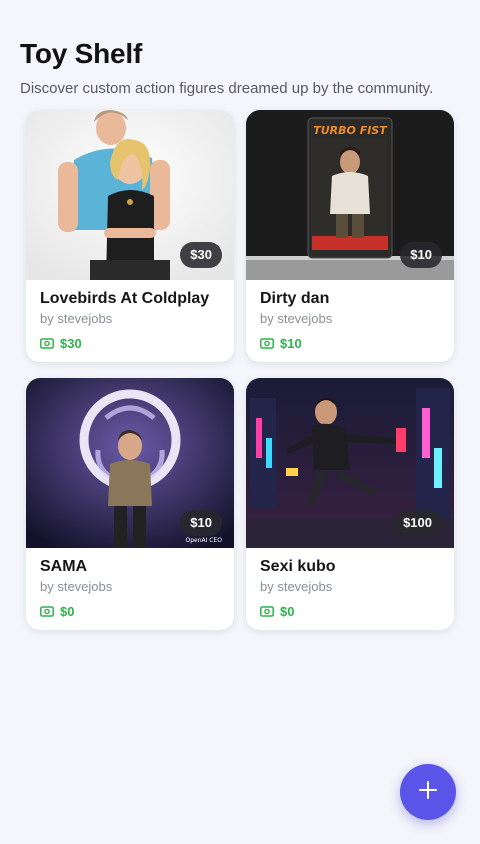 This screenshot has height=844, width=480. Describe the element at coordinates (291, 343) in the screenshot. I see `earnings-amount: $10` at that location.